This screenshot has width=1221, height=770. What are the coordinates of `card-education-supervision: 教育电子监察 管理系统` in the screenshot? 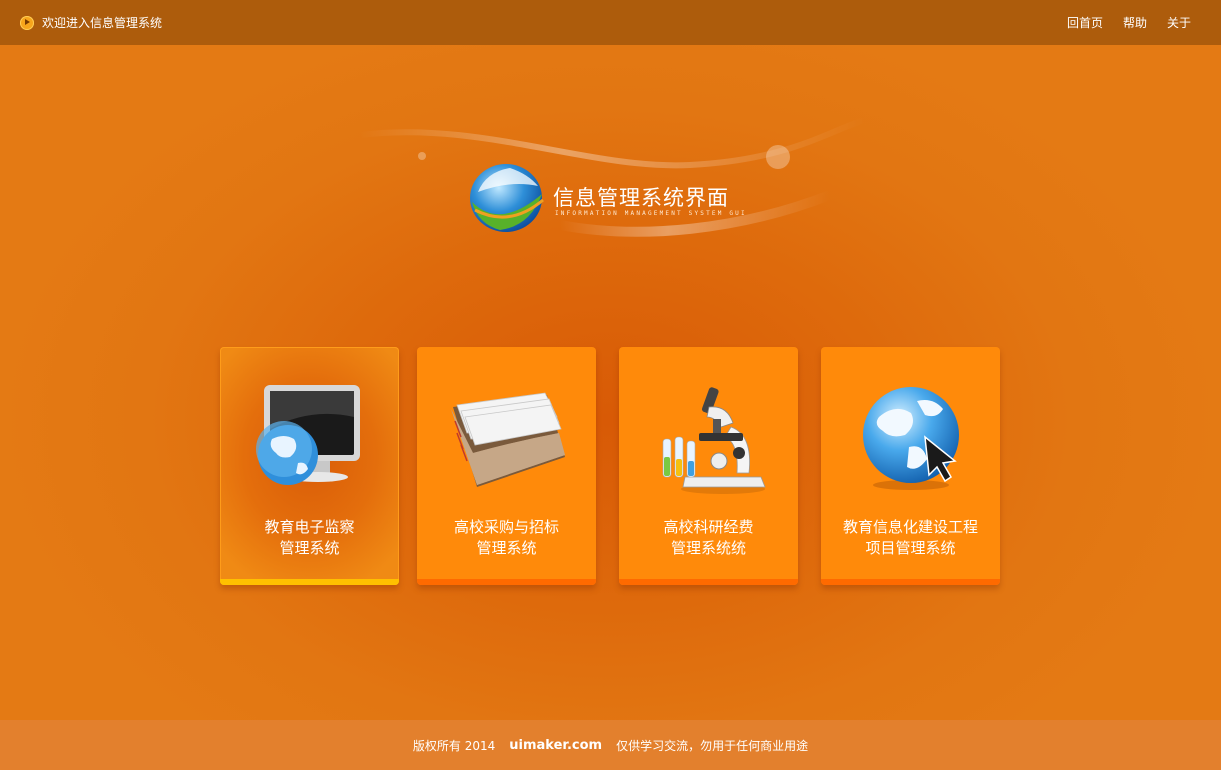 It's located at (309, 466).